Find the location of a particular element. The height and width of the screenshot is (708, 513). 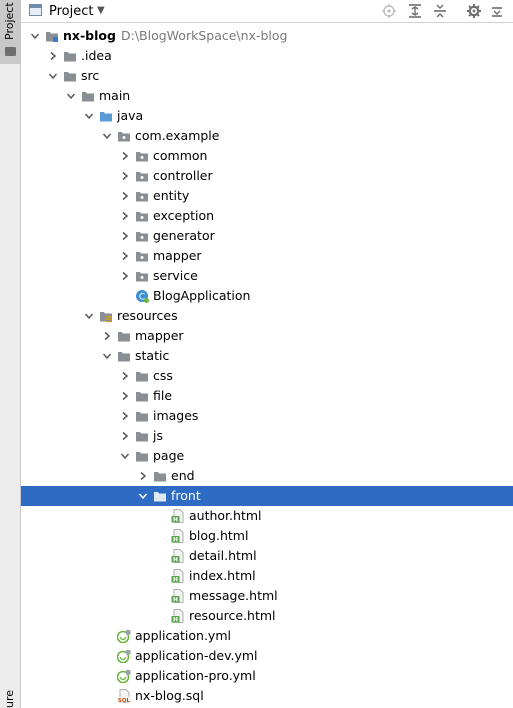

tree-row: file is located at coordinates (267, 396).